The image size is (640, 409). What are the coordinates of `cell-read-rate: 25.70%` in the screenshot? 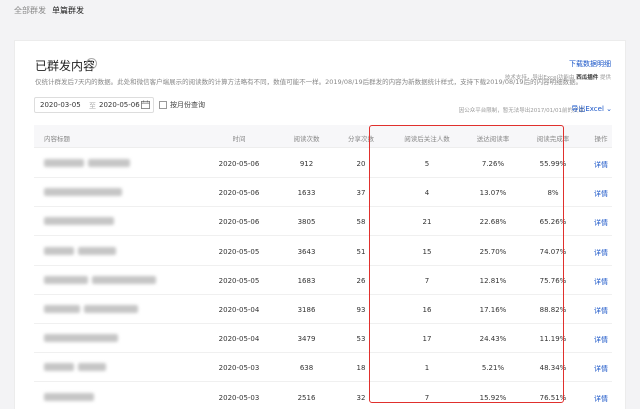 It's located at (493, 251).